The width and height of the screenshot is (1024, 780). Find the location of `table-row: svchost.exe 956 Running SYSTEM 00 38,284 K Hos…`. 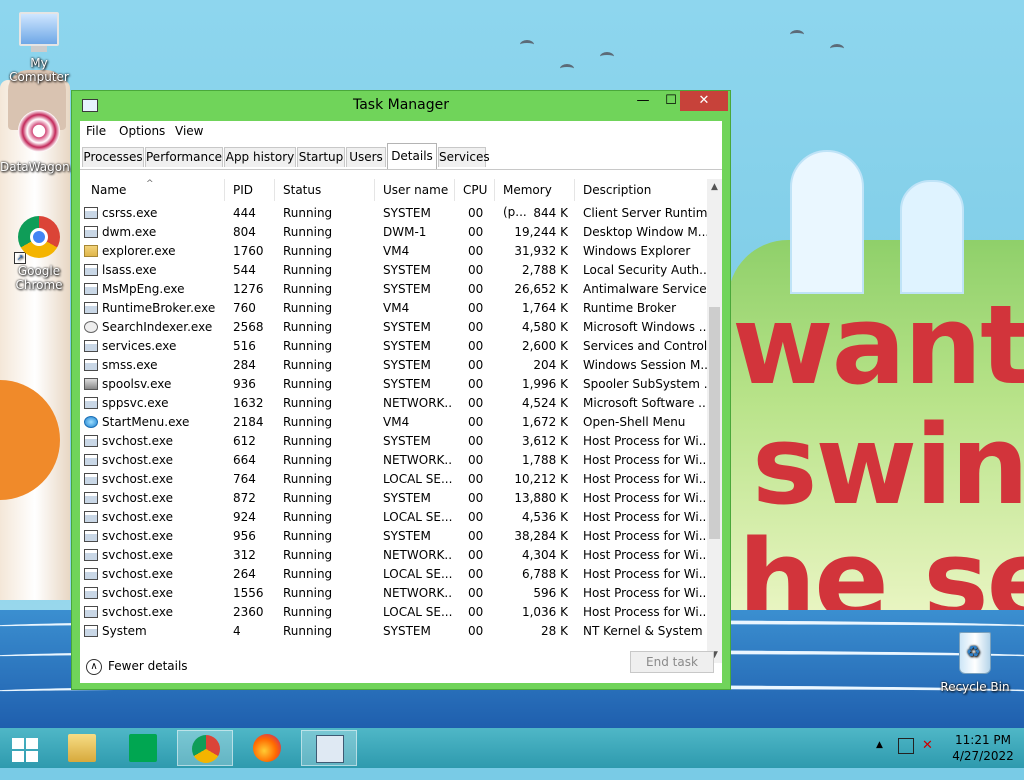

table-row: svchost.exe 956 Running SYSTEM 00 38,284 K Hos… is located at coordinates (393, 536).